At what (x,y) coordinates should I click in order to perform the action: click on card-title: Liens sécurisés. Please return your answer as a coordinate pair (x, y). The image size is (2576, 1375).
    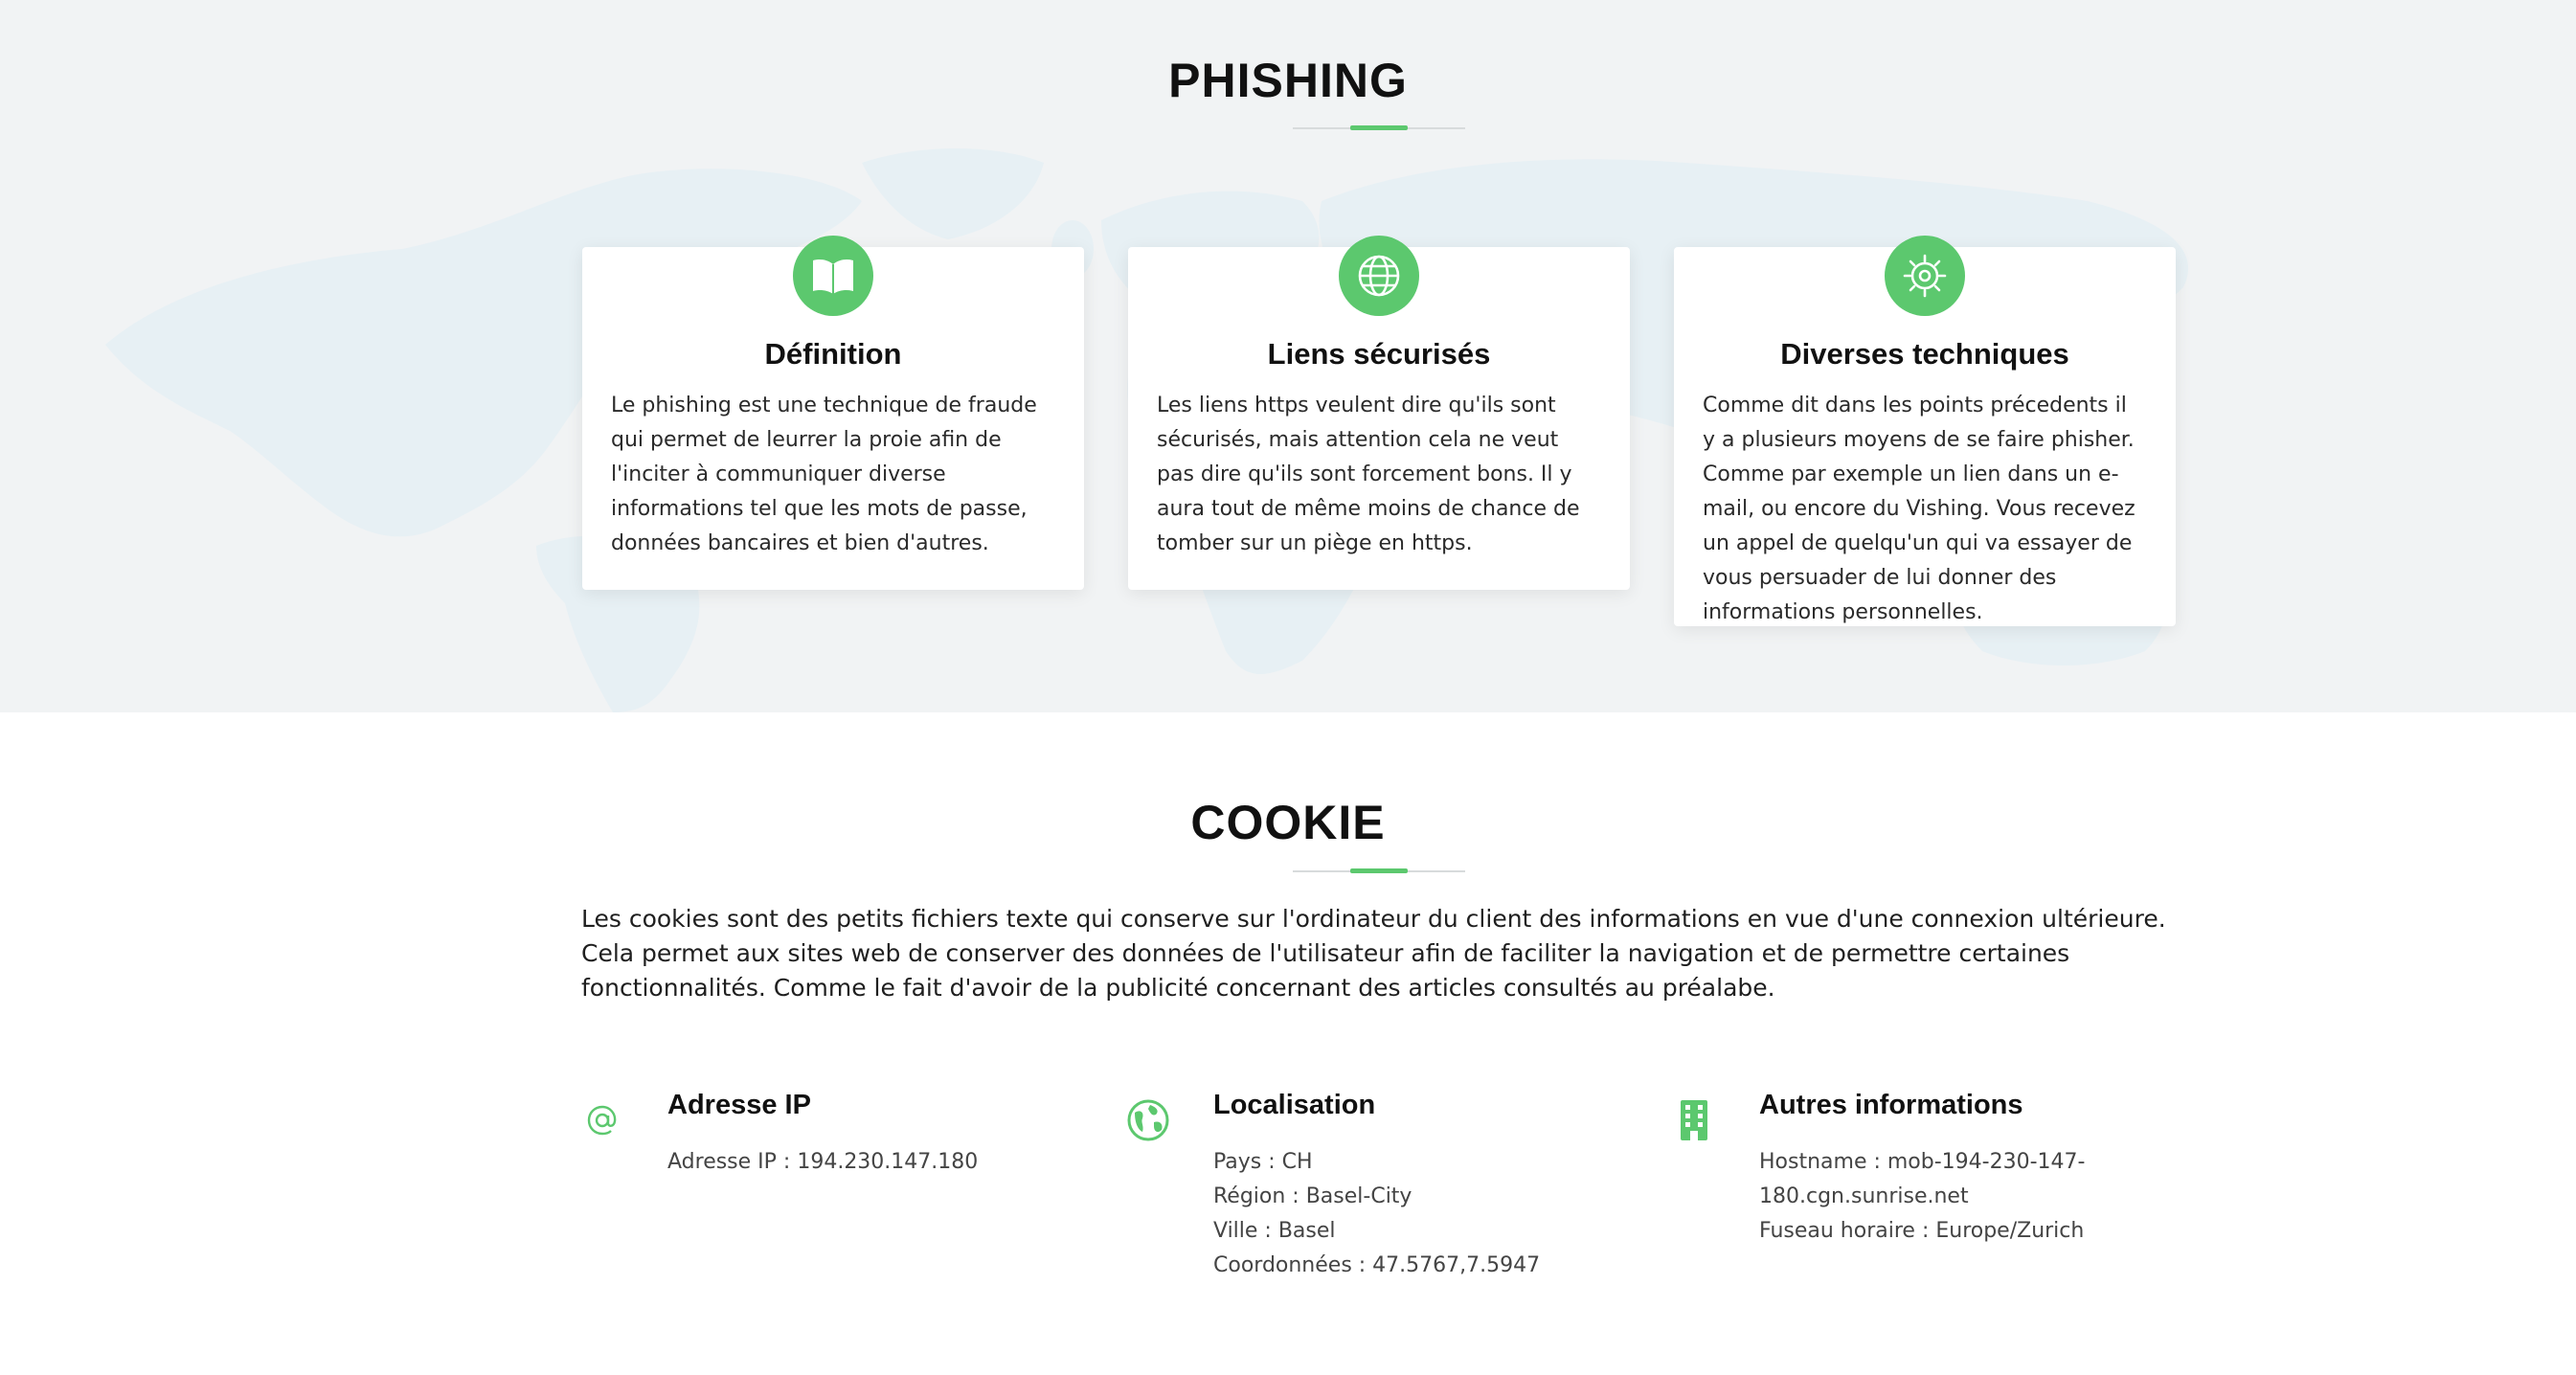
    Looking at the image, I should click on (1379, 354).